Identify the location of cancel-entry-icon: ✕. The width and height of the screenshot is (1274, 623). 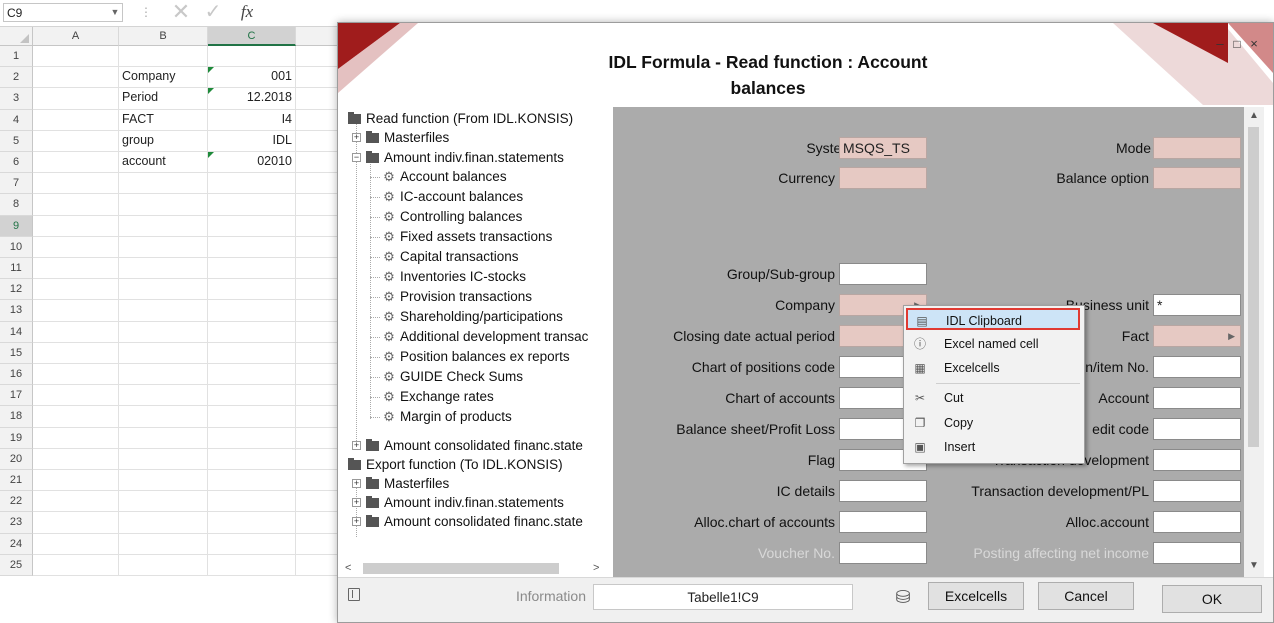
(181, 12).